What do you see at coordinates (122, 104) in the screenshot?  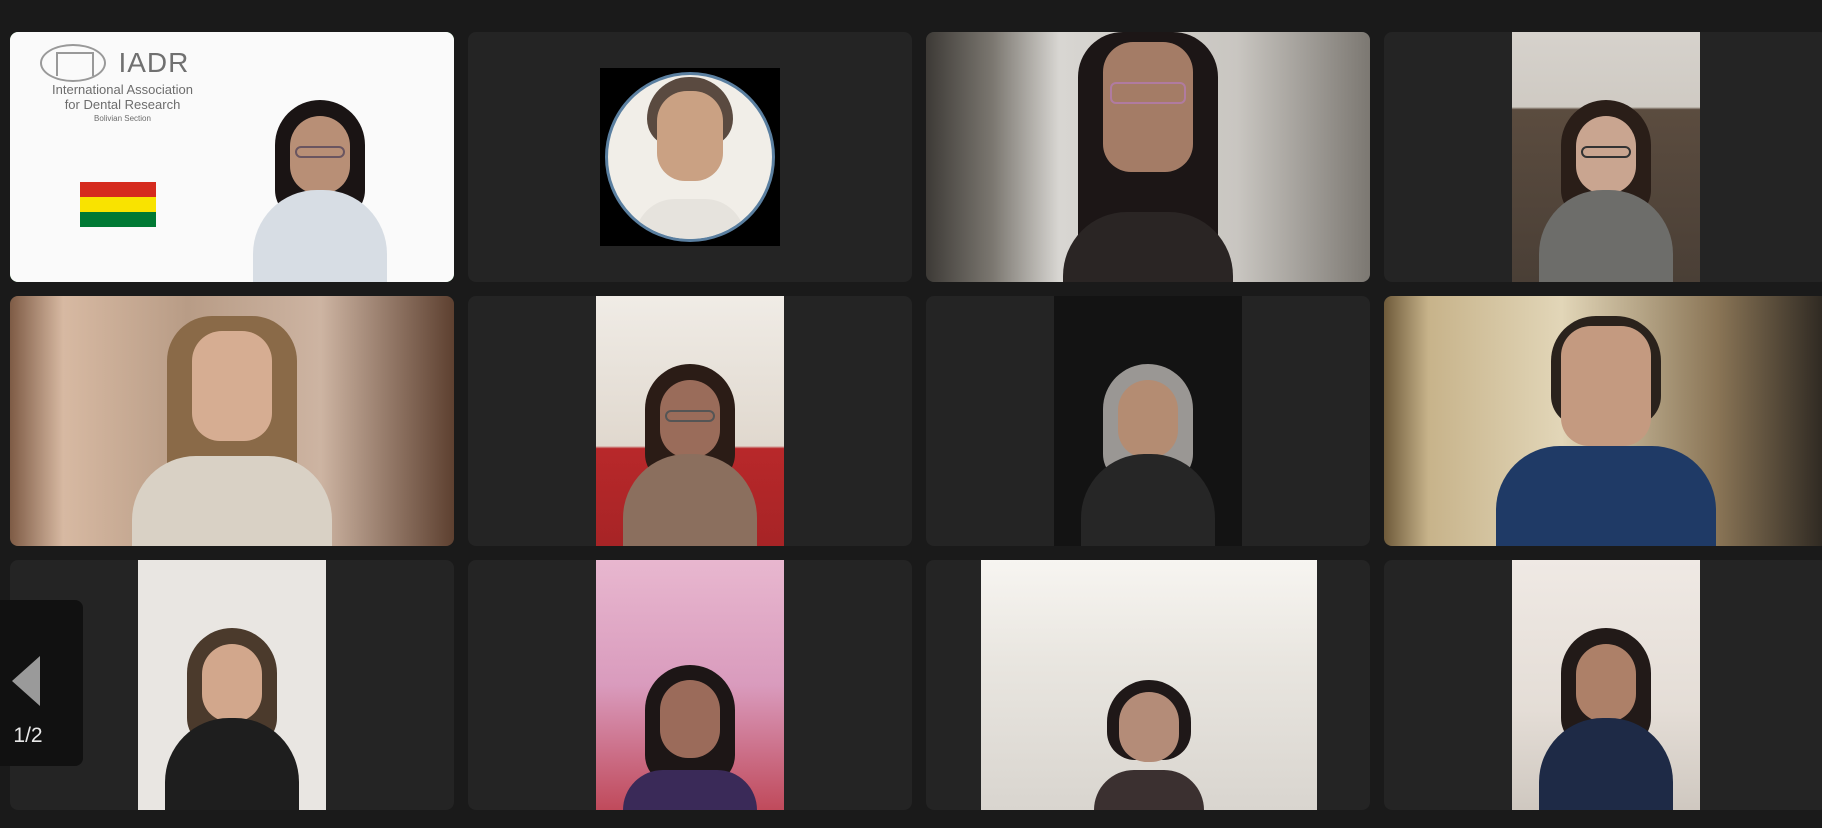 I see `logo-line-2: for Dental Research` at bounding box center [122, 104].